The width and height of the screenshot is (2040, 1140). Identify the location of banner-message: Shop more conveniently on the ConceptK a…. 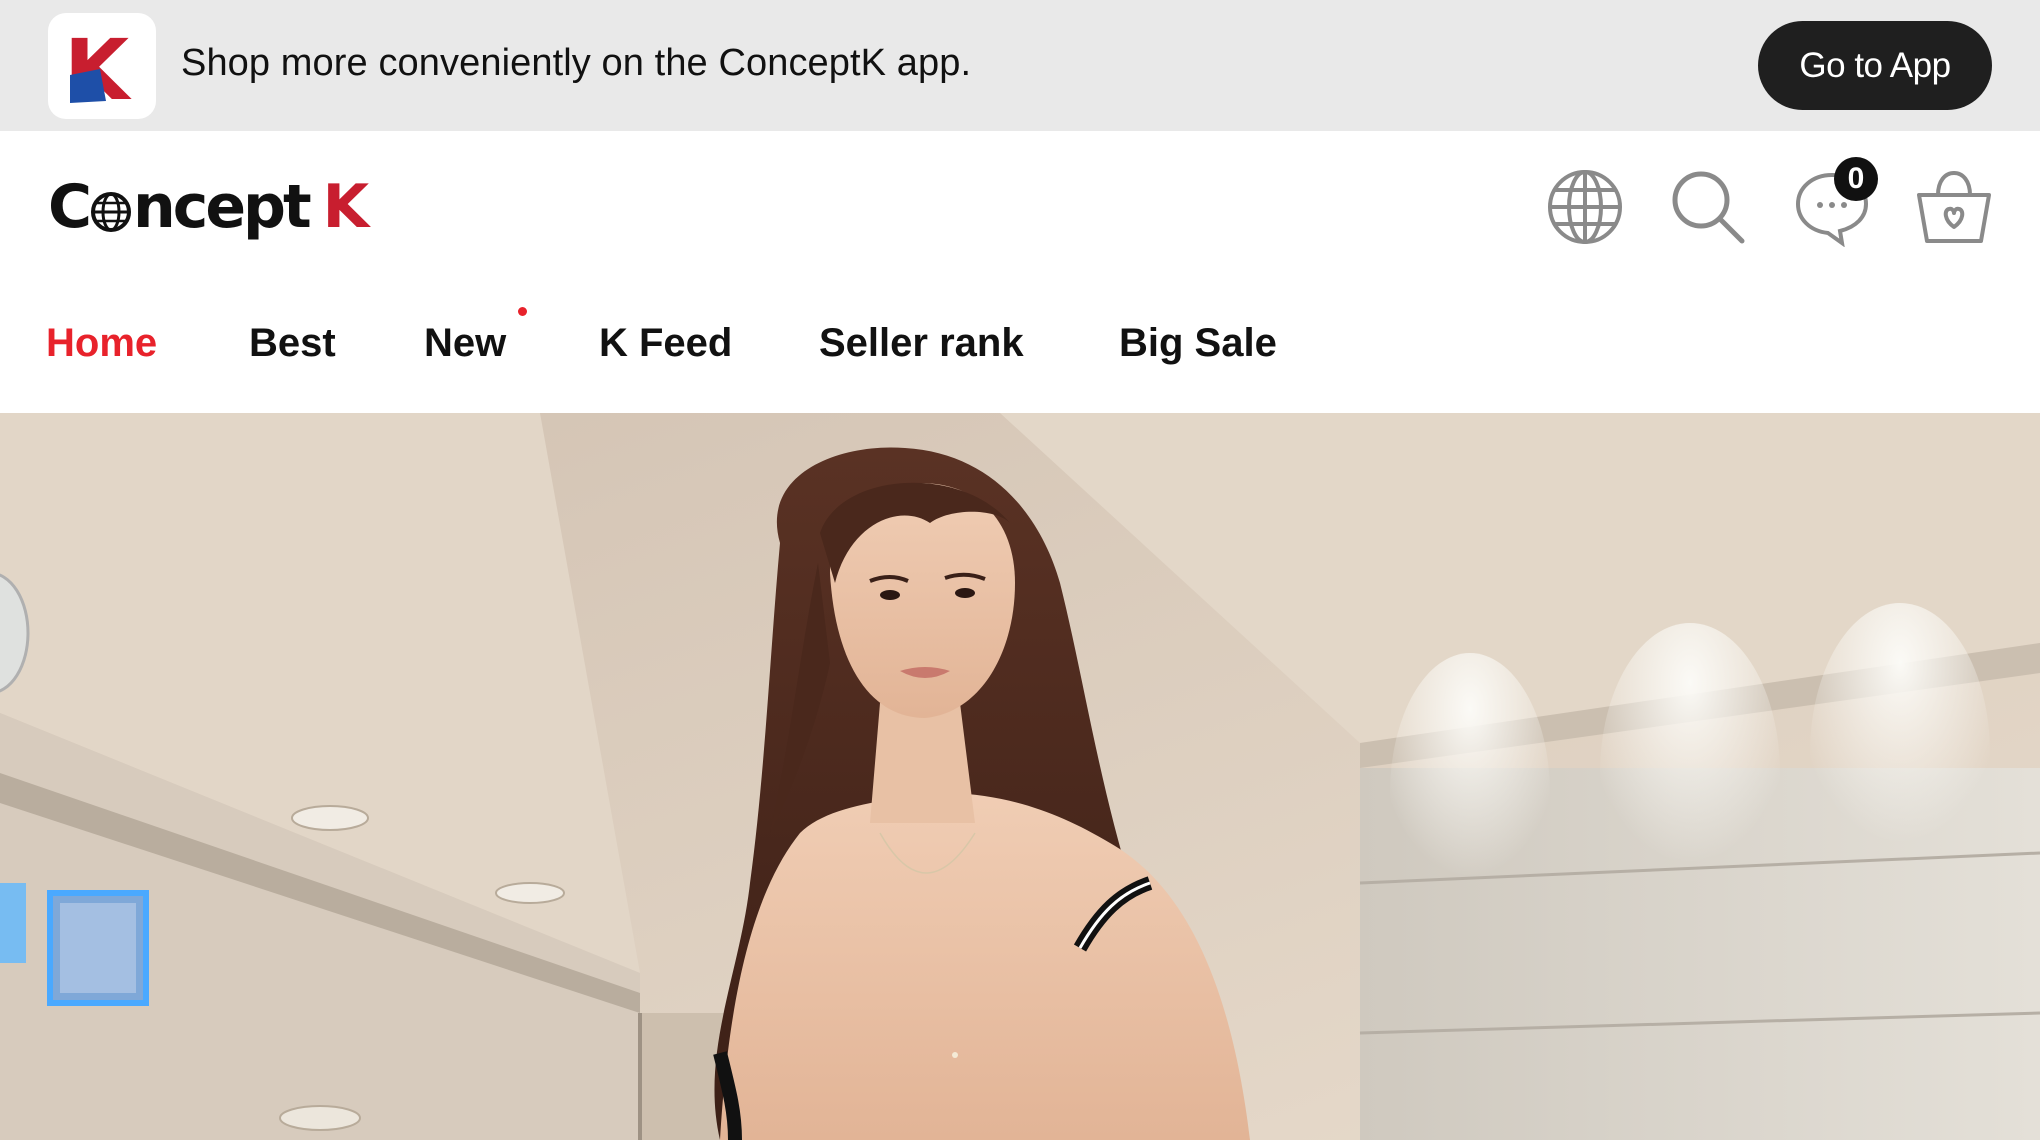
(576, 63).